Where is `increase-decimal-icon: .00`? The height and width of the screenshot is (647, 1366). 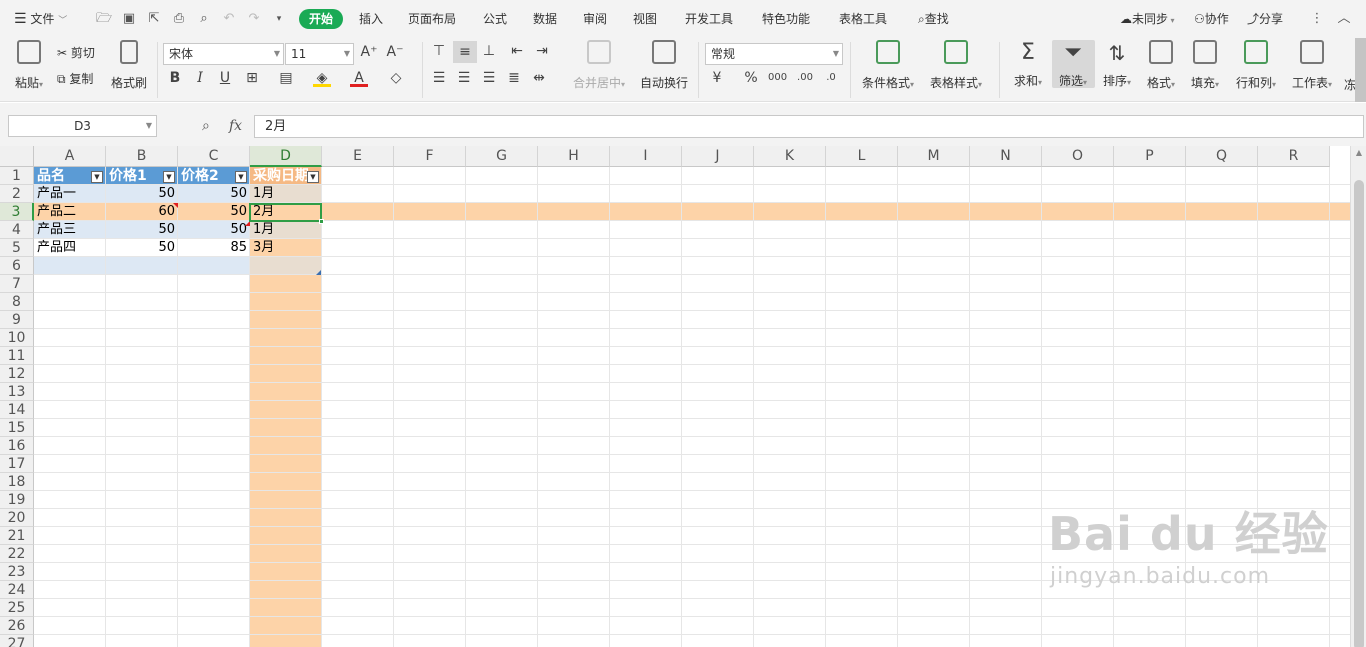
increase-decimal-icon: .00 is located at coordinates (805, 78).